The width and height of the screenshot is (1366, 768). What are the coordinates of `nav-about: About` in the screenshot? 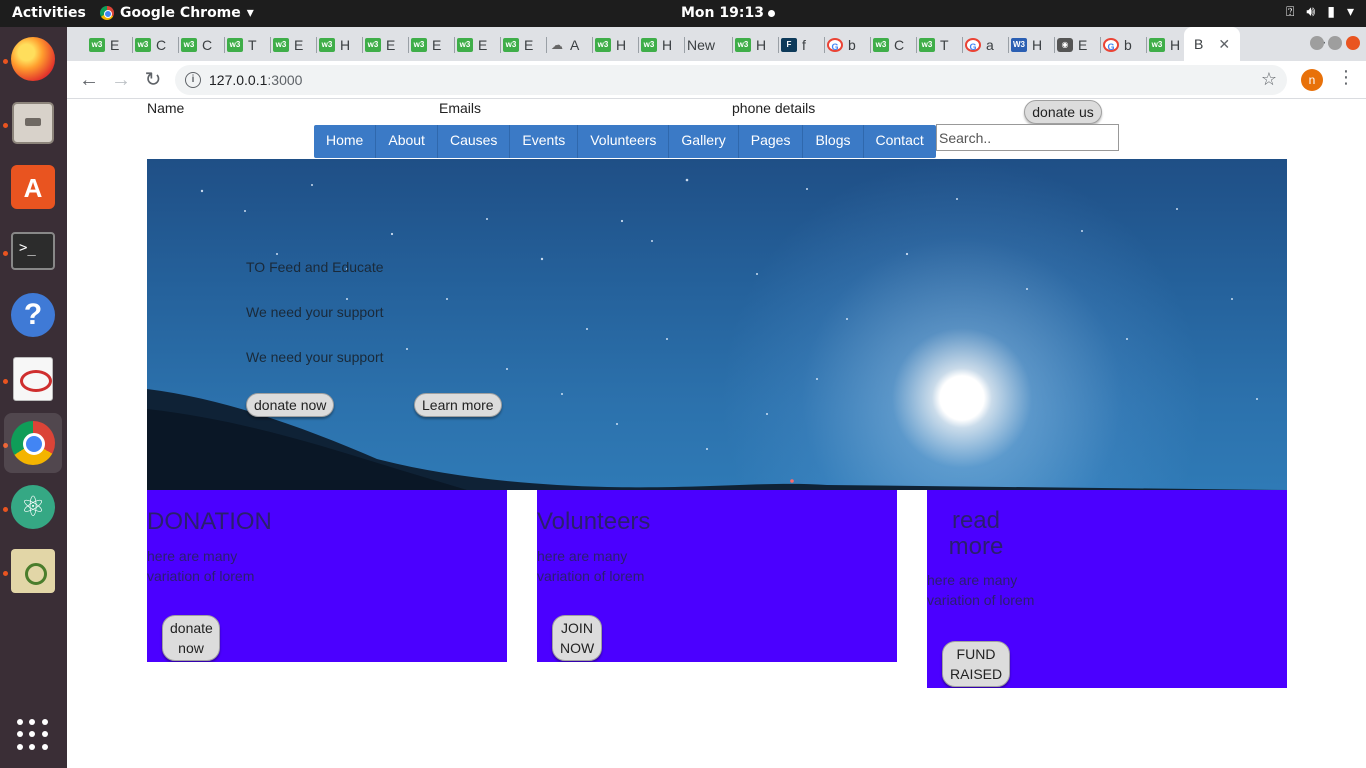 It's located at (407, 141).